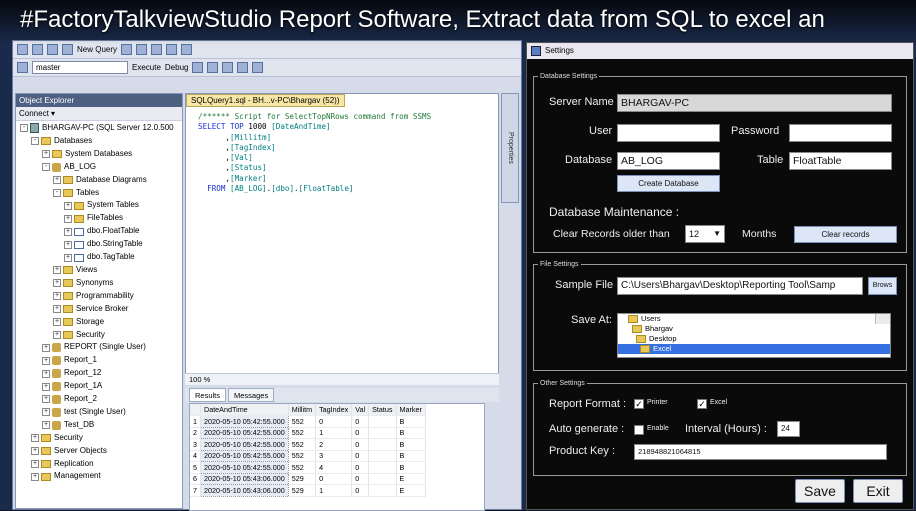  I want to click on tree-node: + Report_1, so click(99, 360).